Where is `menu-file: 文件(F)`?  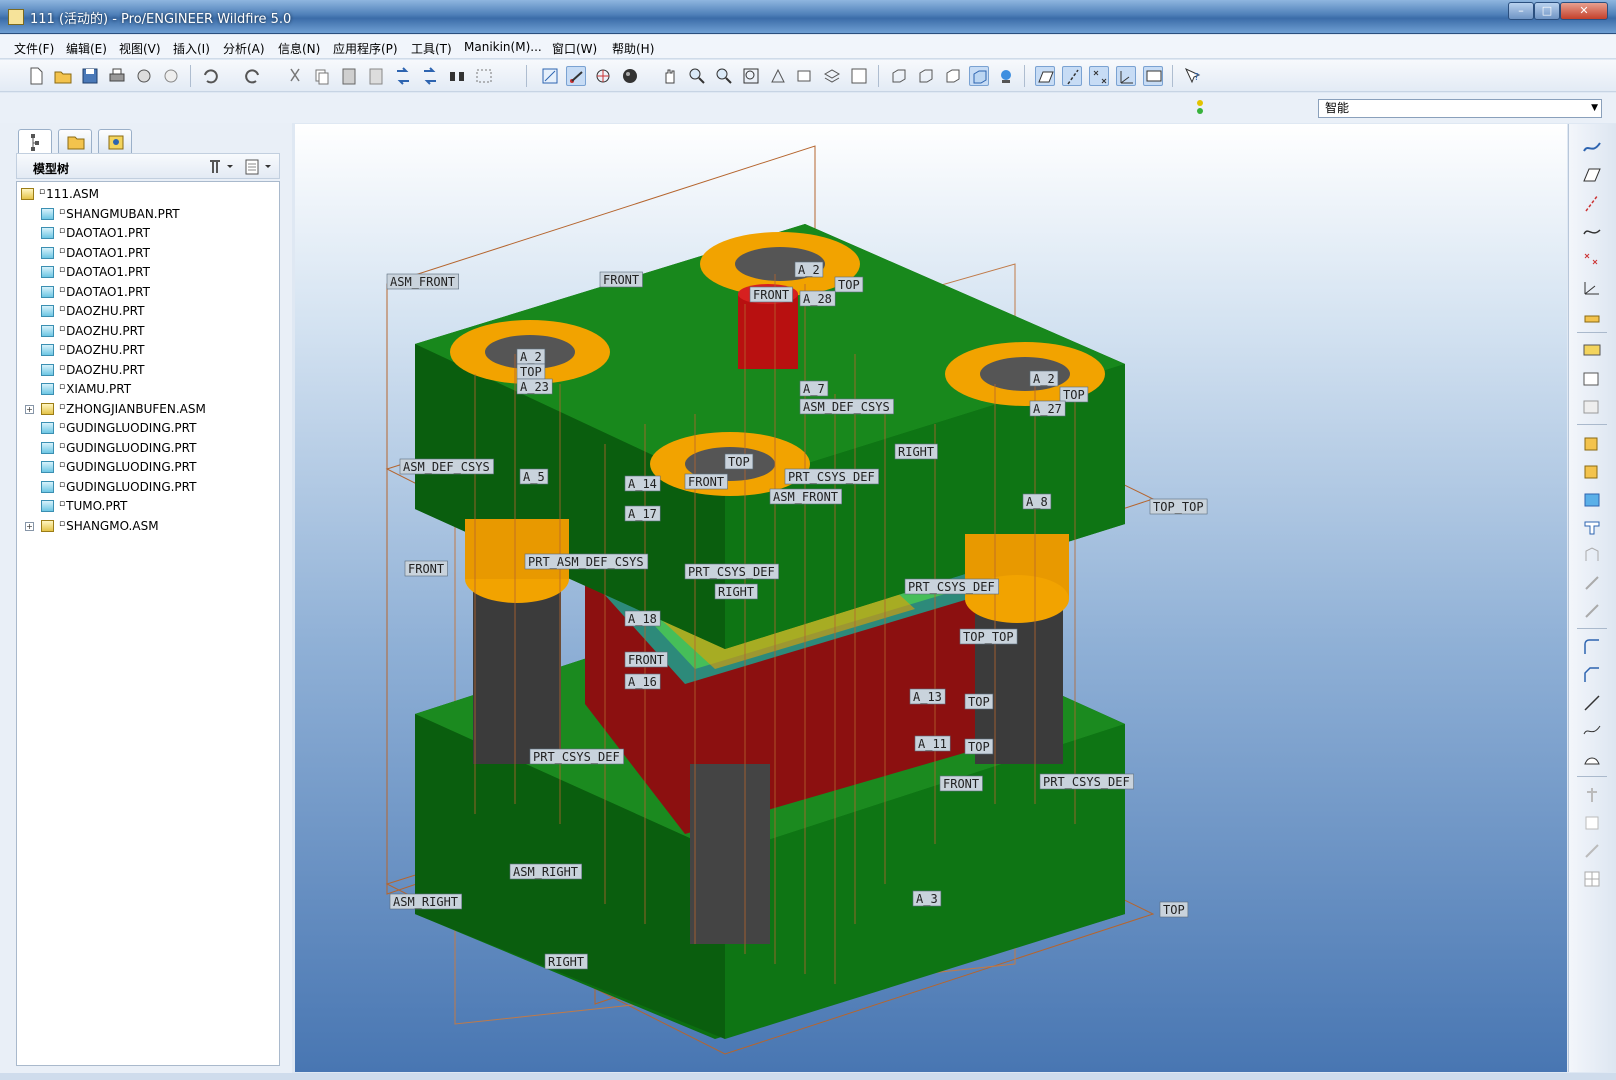 menu-file: 文件(F) is located at coordinates (34, 48).